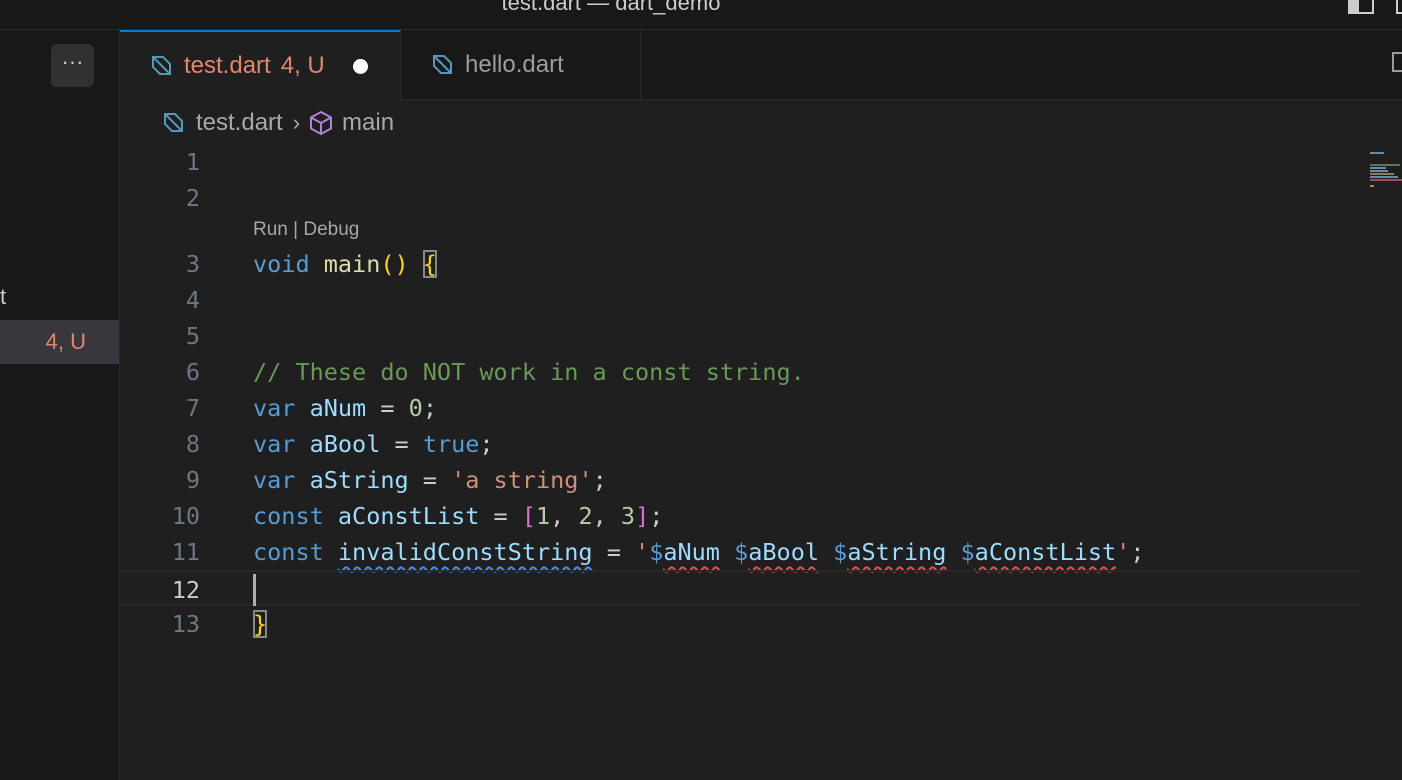 Image resolution: width=1402 pixels, height=780 pixels. I want to click on tab-bar: test.dart 4, U hello.dart, so click(761, 65).